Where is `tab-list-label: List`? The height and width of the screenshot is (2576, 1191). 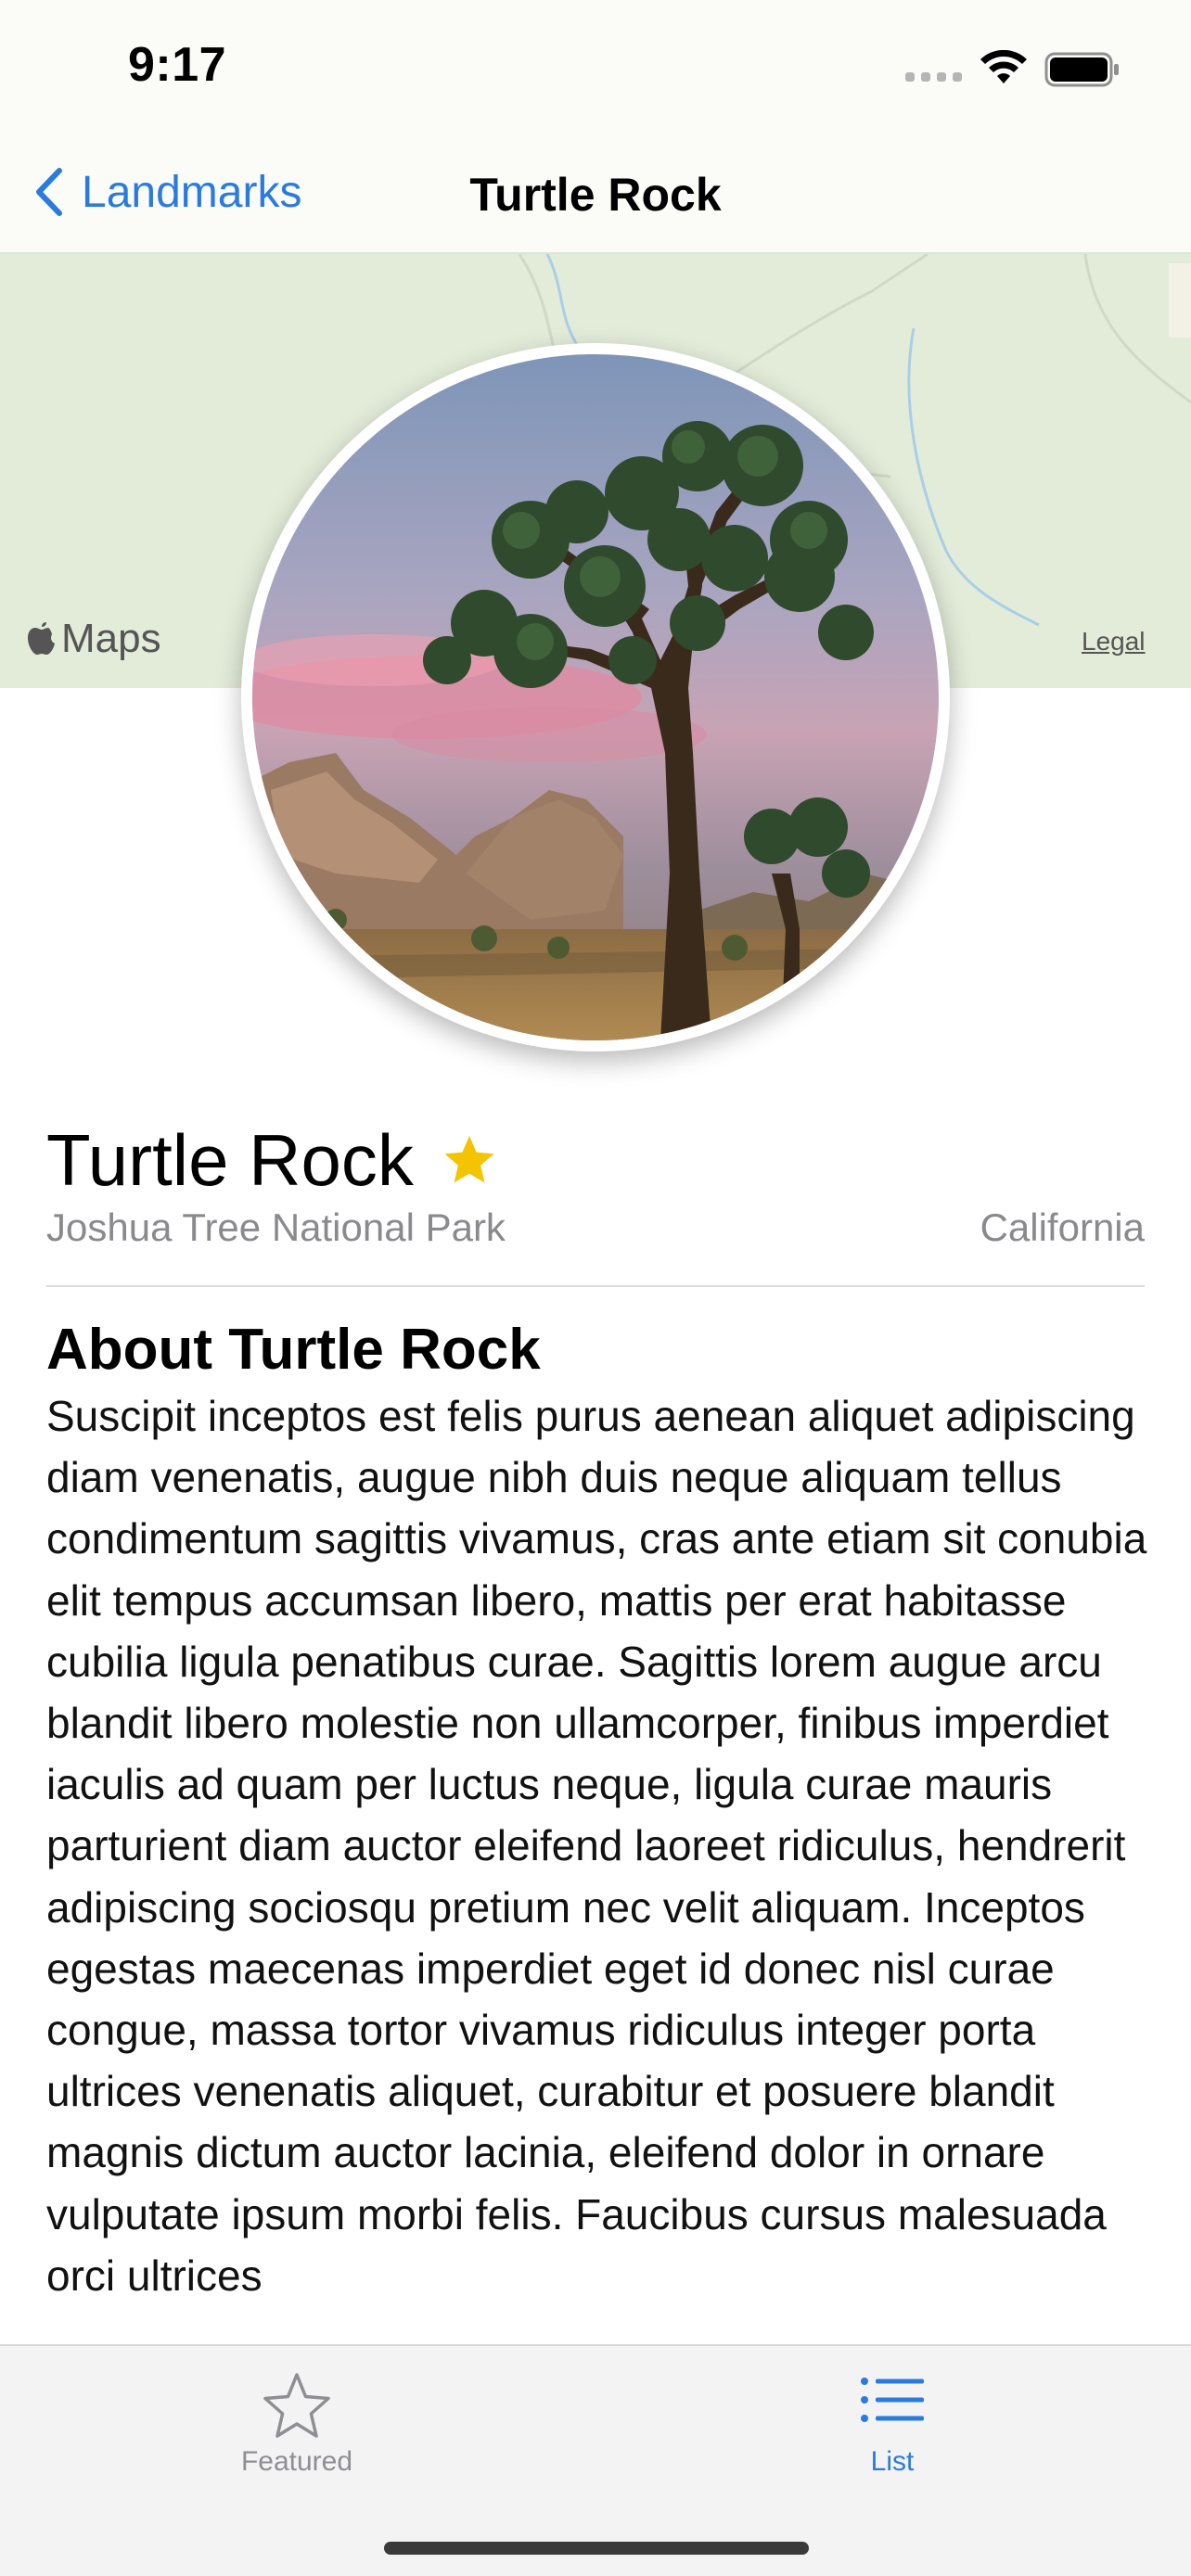
tab-list-label: List is located at coordinates (892, 2461).